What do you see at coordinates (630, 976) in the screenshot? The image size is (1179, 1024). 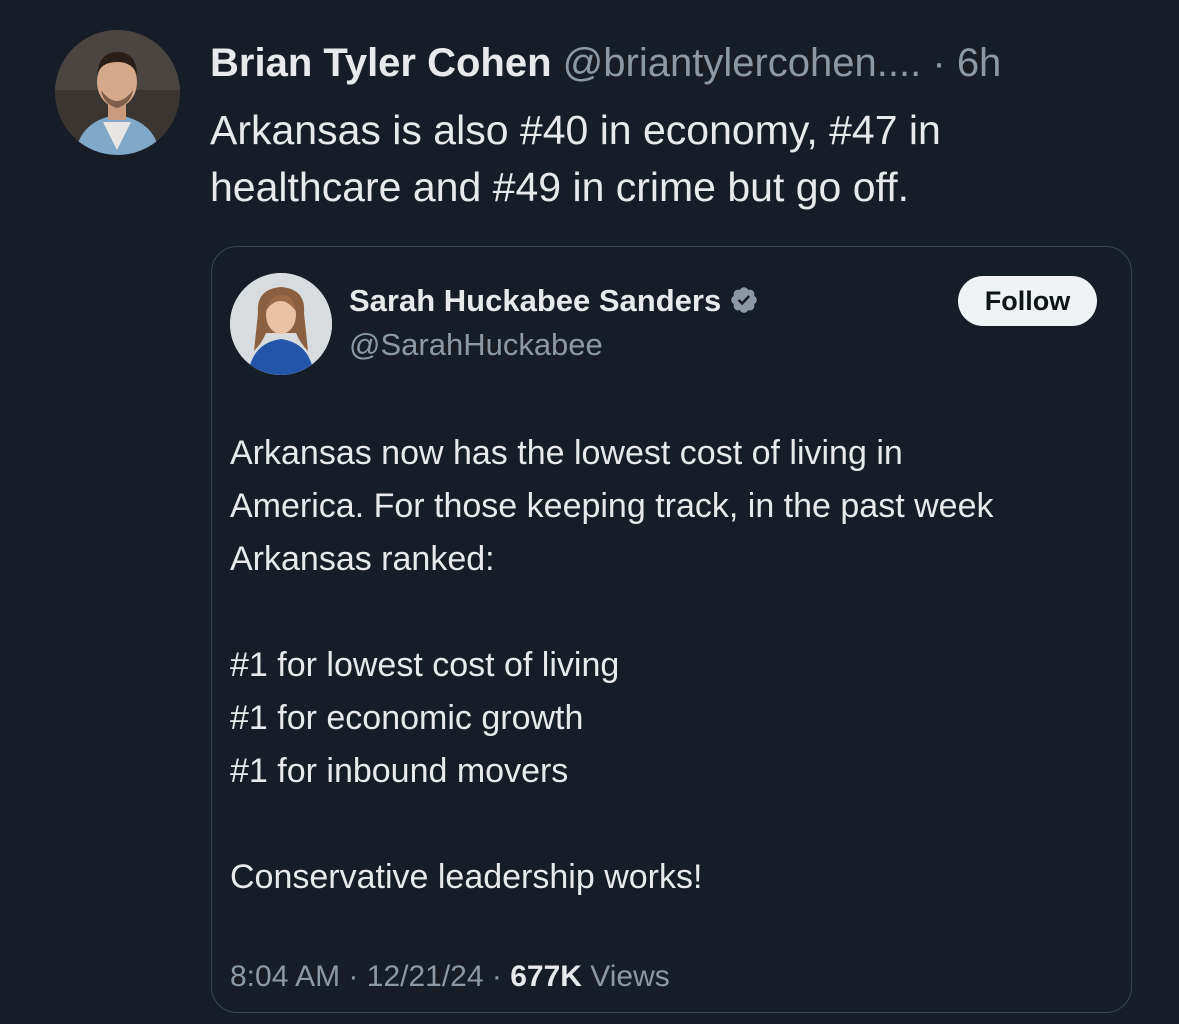 I see `views-label: Views` at bounding box center [630, 976].